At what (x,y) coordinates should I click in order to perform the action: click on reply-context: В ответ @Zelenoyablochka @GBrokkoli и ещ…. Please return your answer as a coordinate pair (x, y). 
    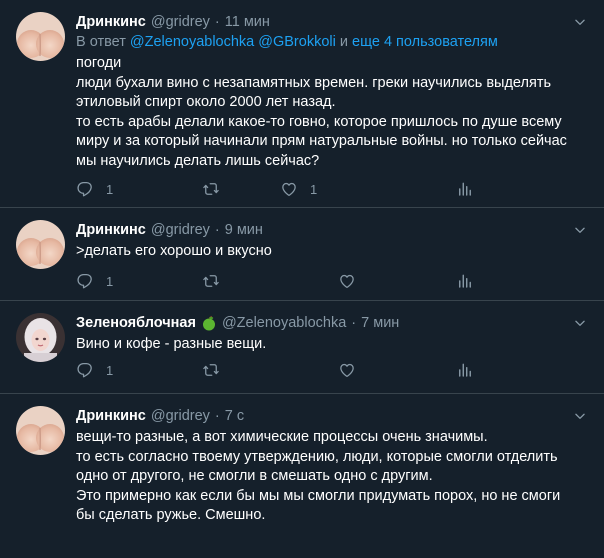
    Looking at the image, I should click on (332, 42).